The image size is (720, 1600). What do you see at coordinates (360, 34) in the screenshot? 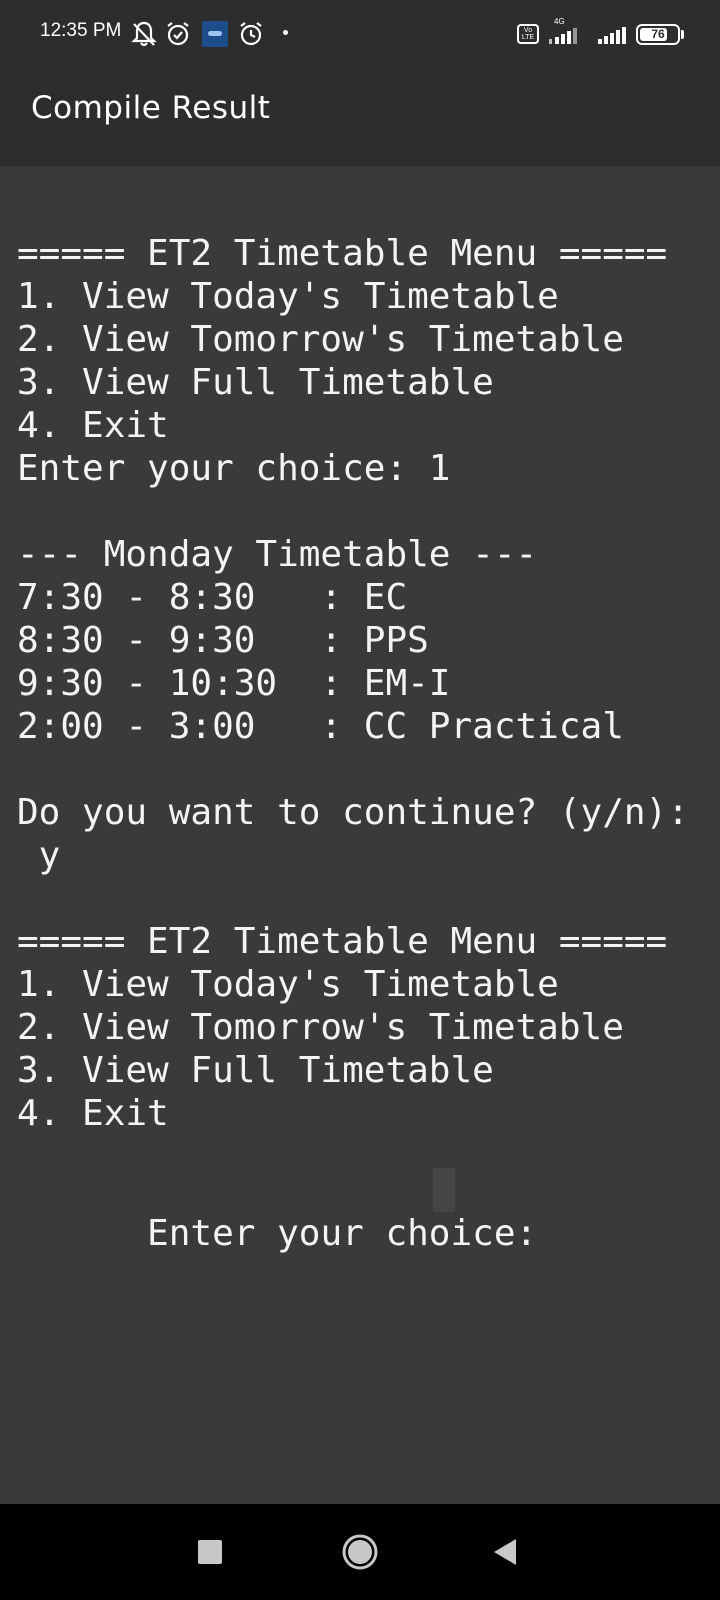
I see `status-bar: 12:35 PM Vo LTE 4G 76` at bounding box center [360, 34].